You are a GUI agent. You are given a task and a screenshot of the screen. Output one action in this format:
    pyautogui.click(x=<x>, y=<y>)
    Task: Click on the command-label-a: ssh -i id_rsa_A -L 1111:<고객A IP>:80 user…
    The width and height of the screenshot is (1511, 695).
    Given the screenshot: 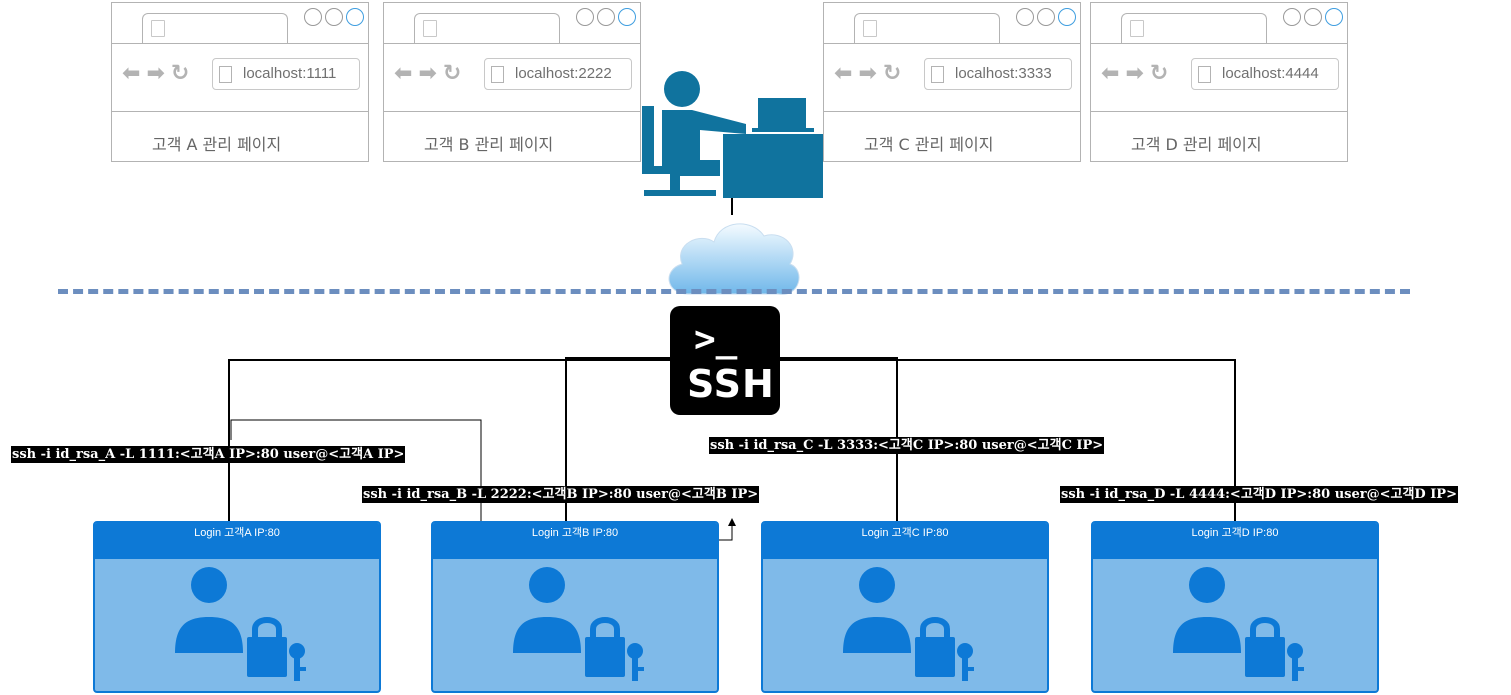 What is the action you would take?
    pyautogui.click(x=208, y=454)
    